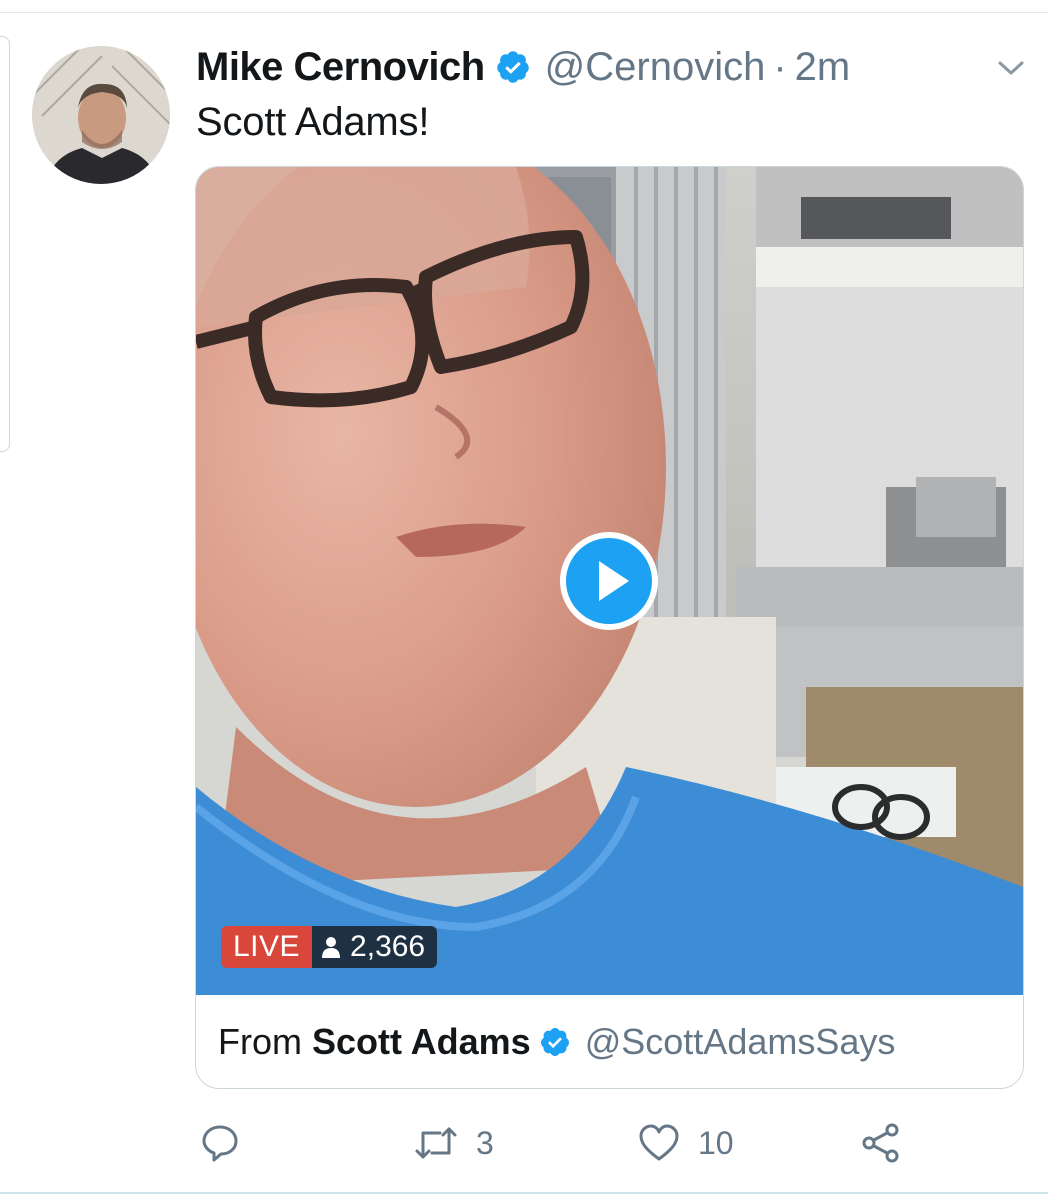 The height and width of the screenshot is (1200, 1048). What do you see at coordinates (388, 946) in the screenshot?
I see `viewer-count: 2,366` at bounding box center [388, 946].